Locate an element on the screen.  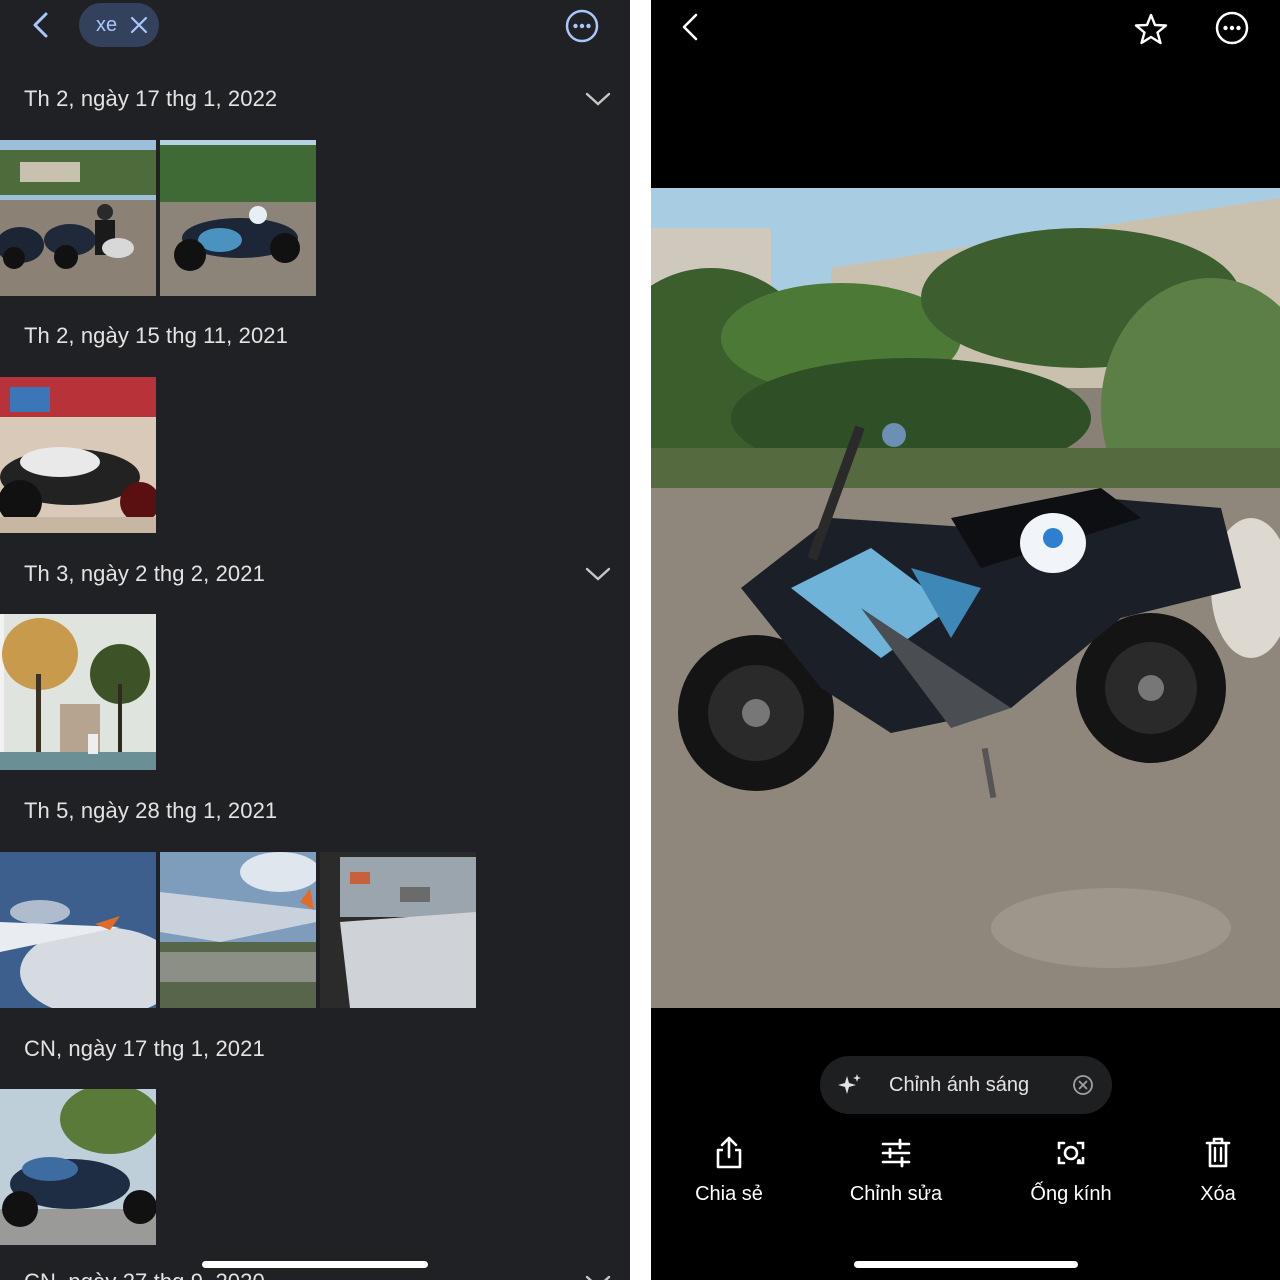
lens-button: Ống kính is located at coordinates (1071, 1170).